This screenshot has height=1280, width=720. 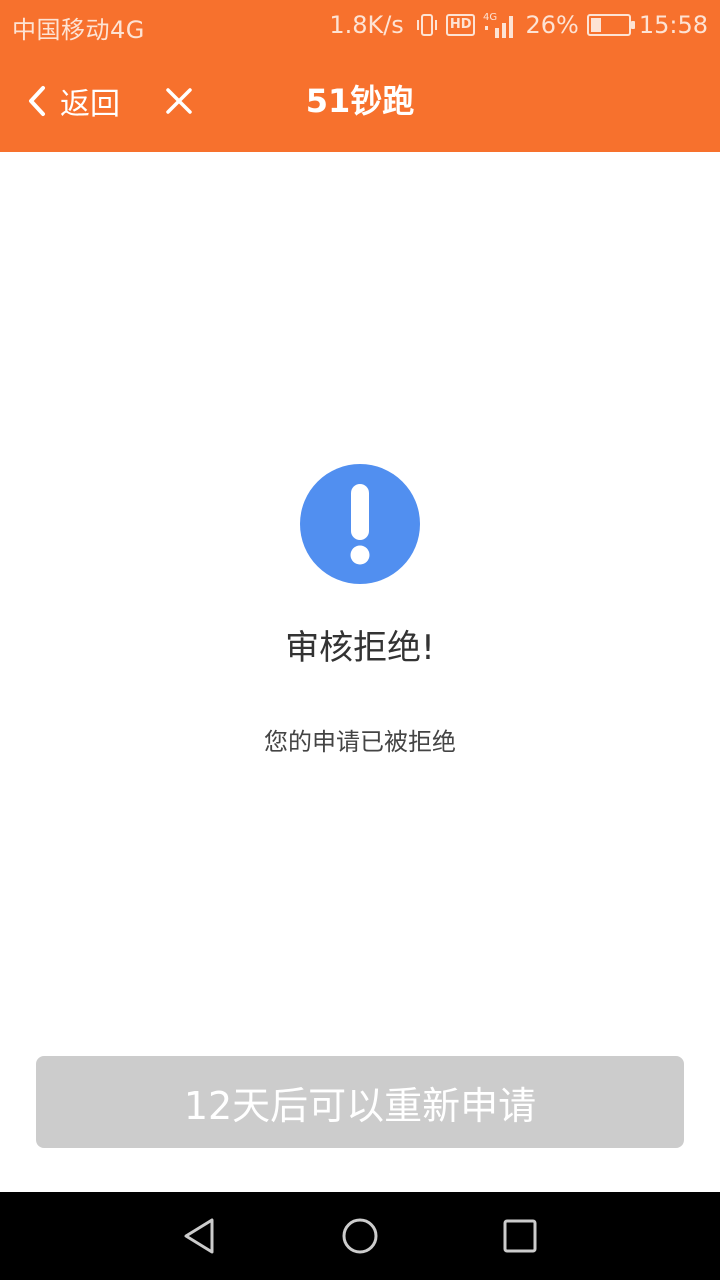 I want to click on reapply-button: 12天后可以重新申请, so click(x=360, y=1102).